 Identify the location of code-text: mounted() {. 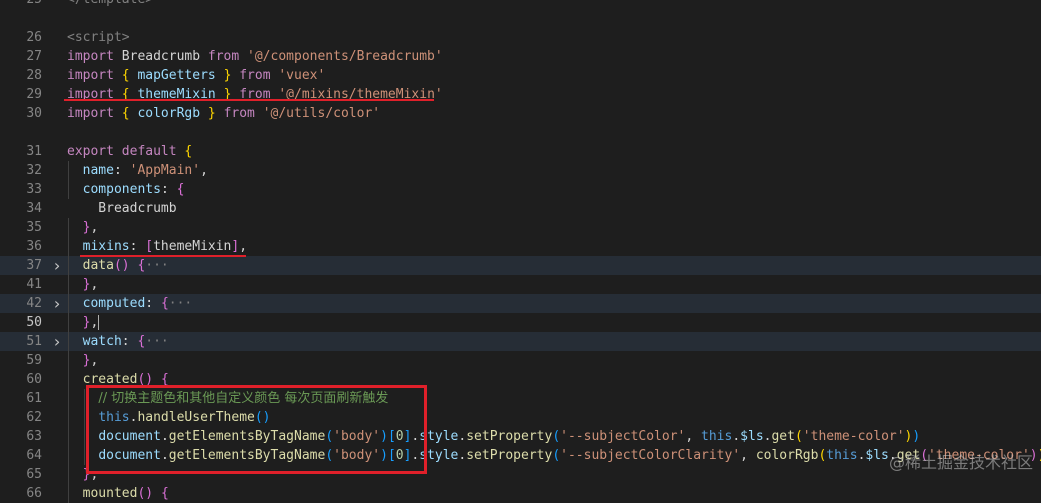
(118, 493).